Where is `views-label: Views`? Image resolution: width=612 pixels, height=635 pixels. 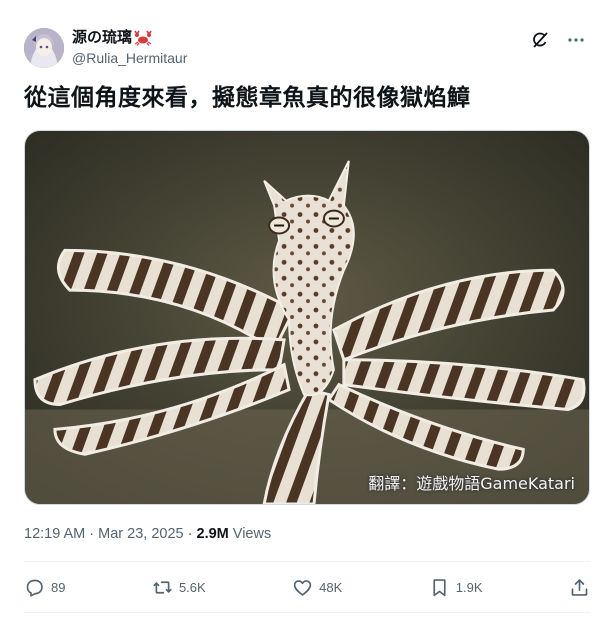
views-label: Views is located at coordinates (250, 534).